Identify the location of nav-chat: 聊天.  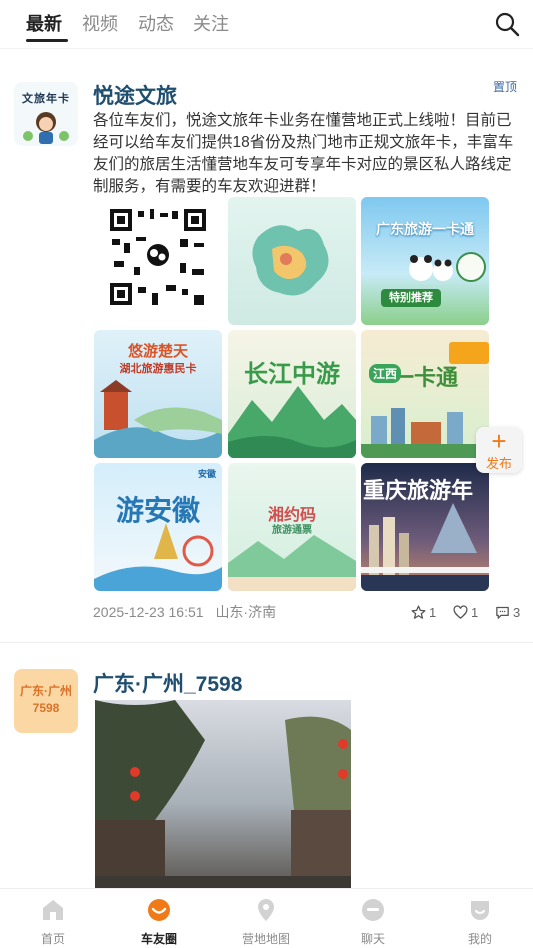
(373, 918).